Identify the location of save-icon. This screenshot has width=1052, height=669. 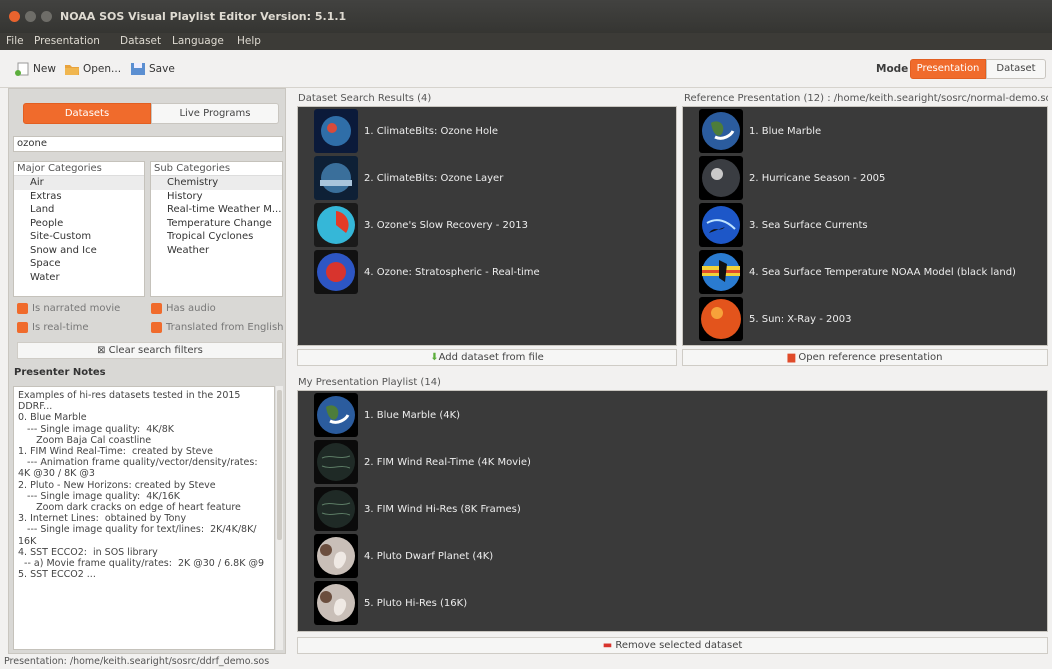
(138, 69).